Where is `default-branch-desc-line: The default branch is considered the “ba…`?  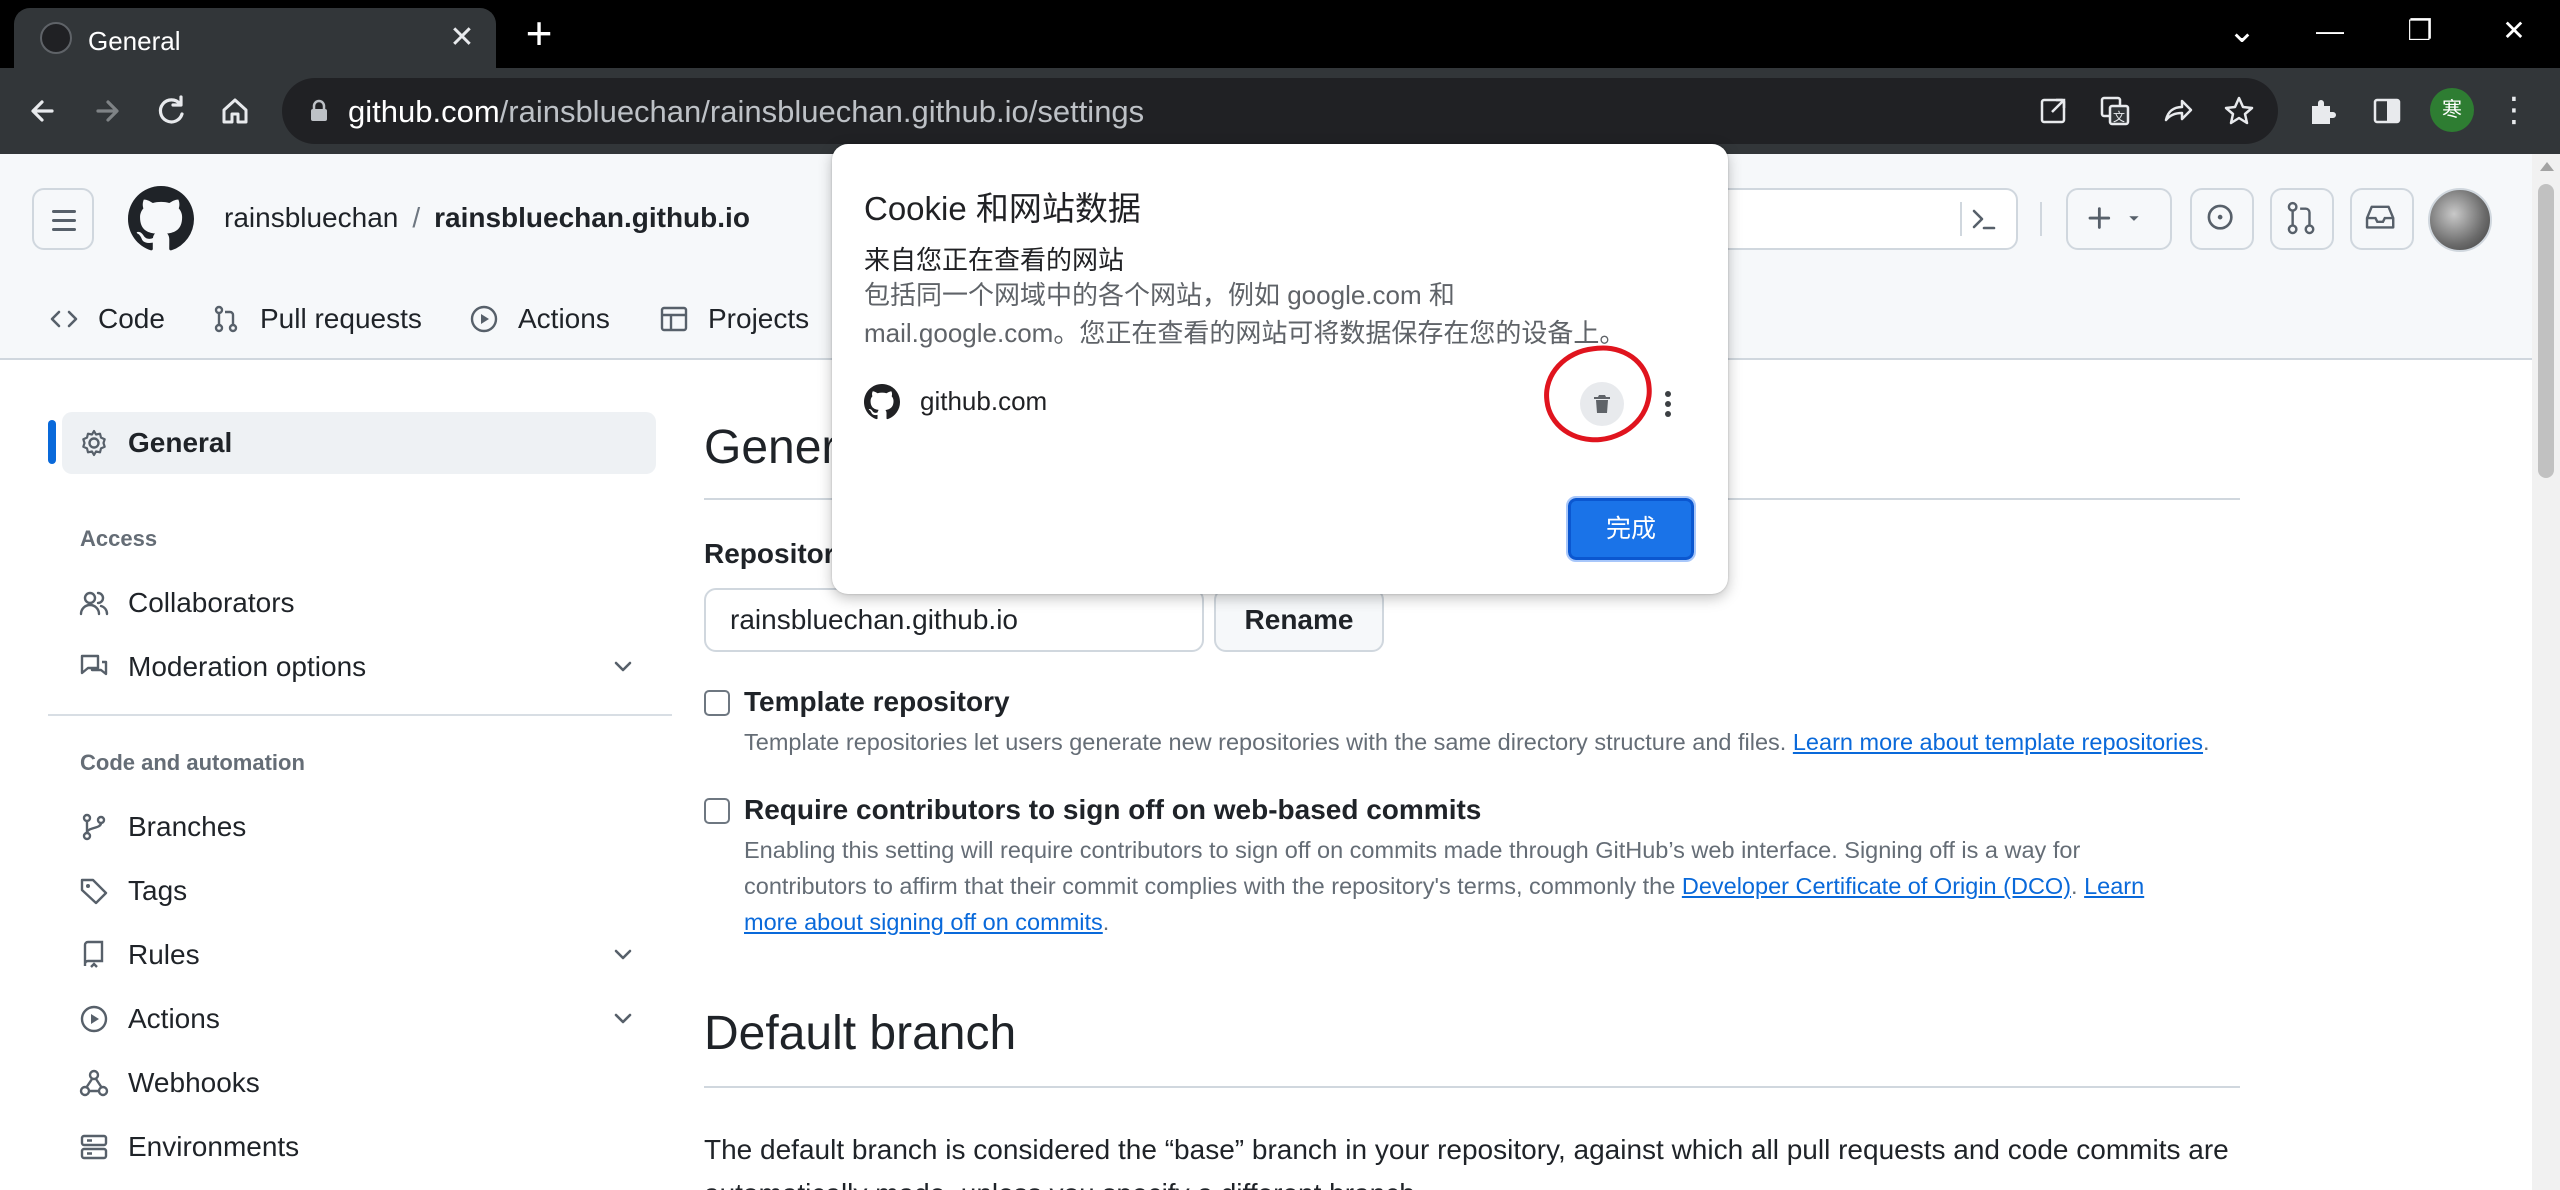 default-branch-desc-line: The default branch is considered the “ba… is located at coordinates (1466, 1149).